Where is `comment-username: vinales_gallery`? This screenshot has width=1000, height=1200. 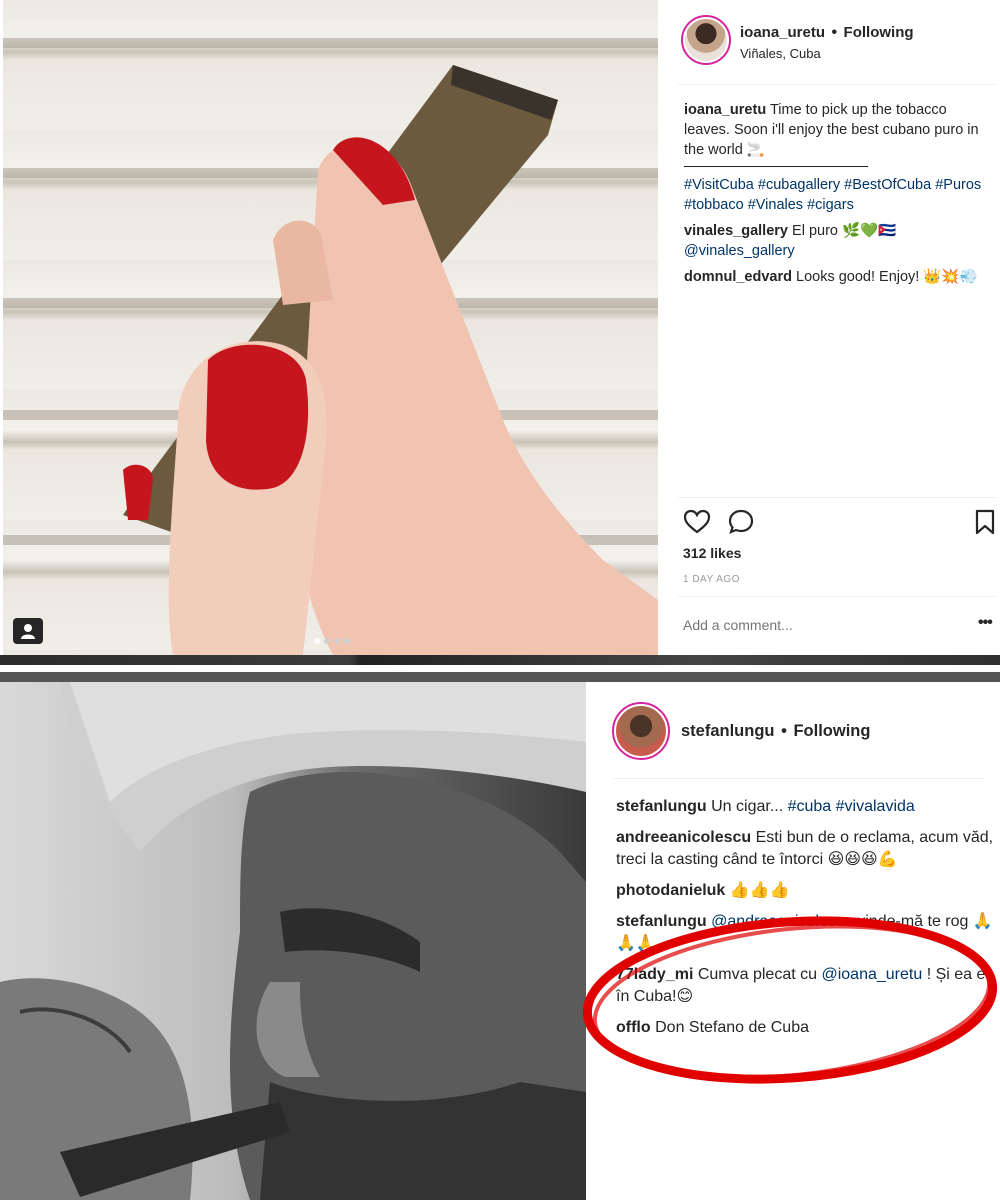 comment-username: vinales_gallery is located at coordinates (736, 231).